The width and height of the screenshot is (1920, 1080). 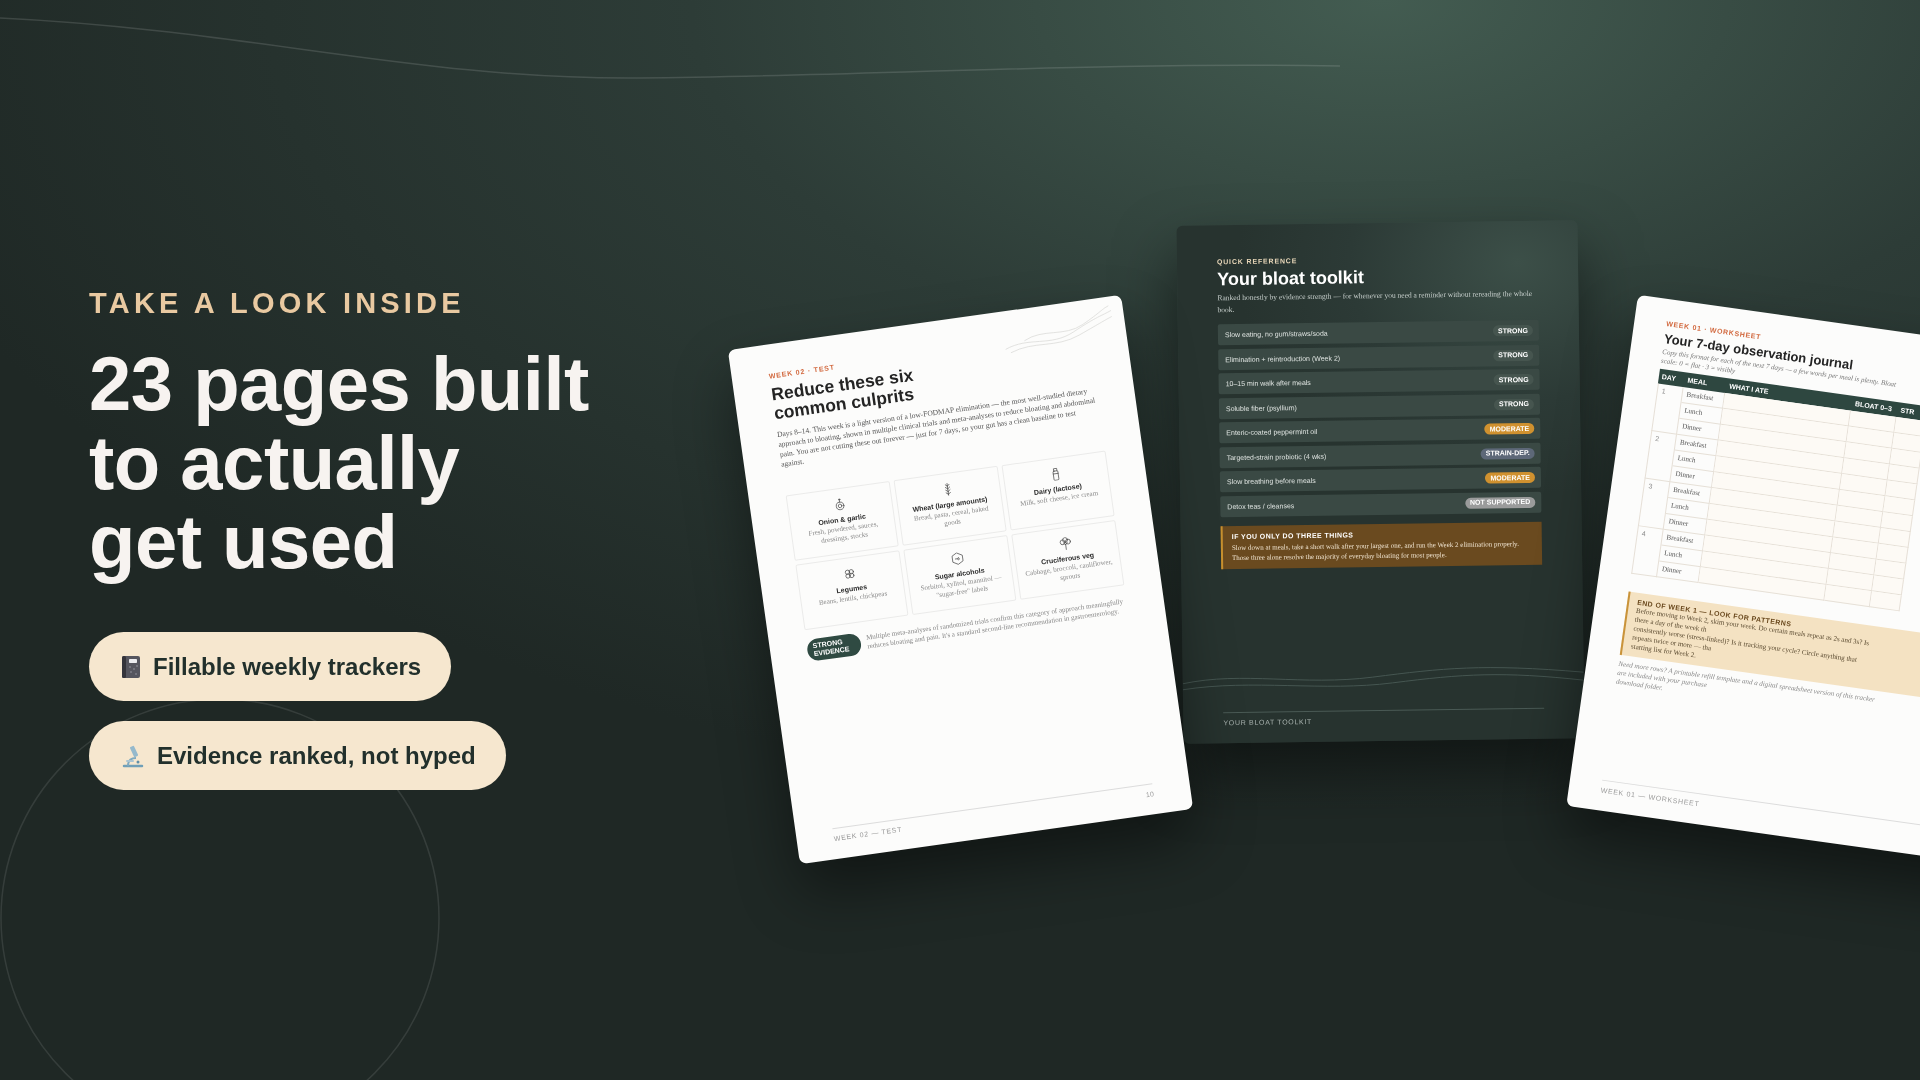 What do you see at coordinates (131, 666) in the screenshot?
I see `notebook-icon` at bounding box center [131, 666].